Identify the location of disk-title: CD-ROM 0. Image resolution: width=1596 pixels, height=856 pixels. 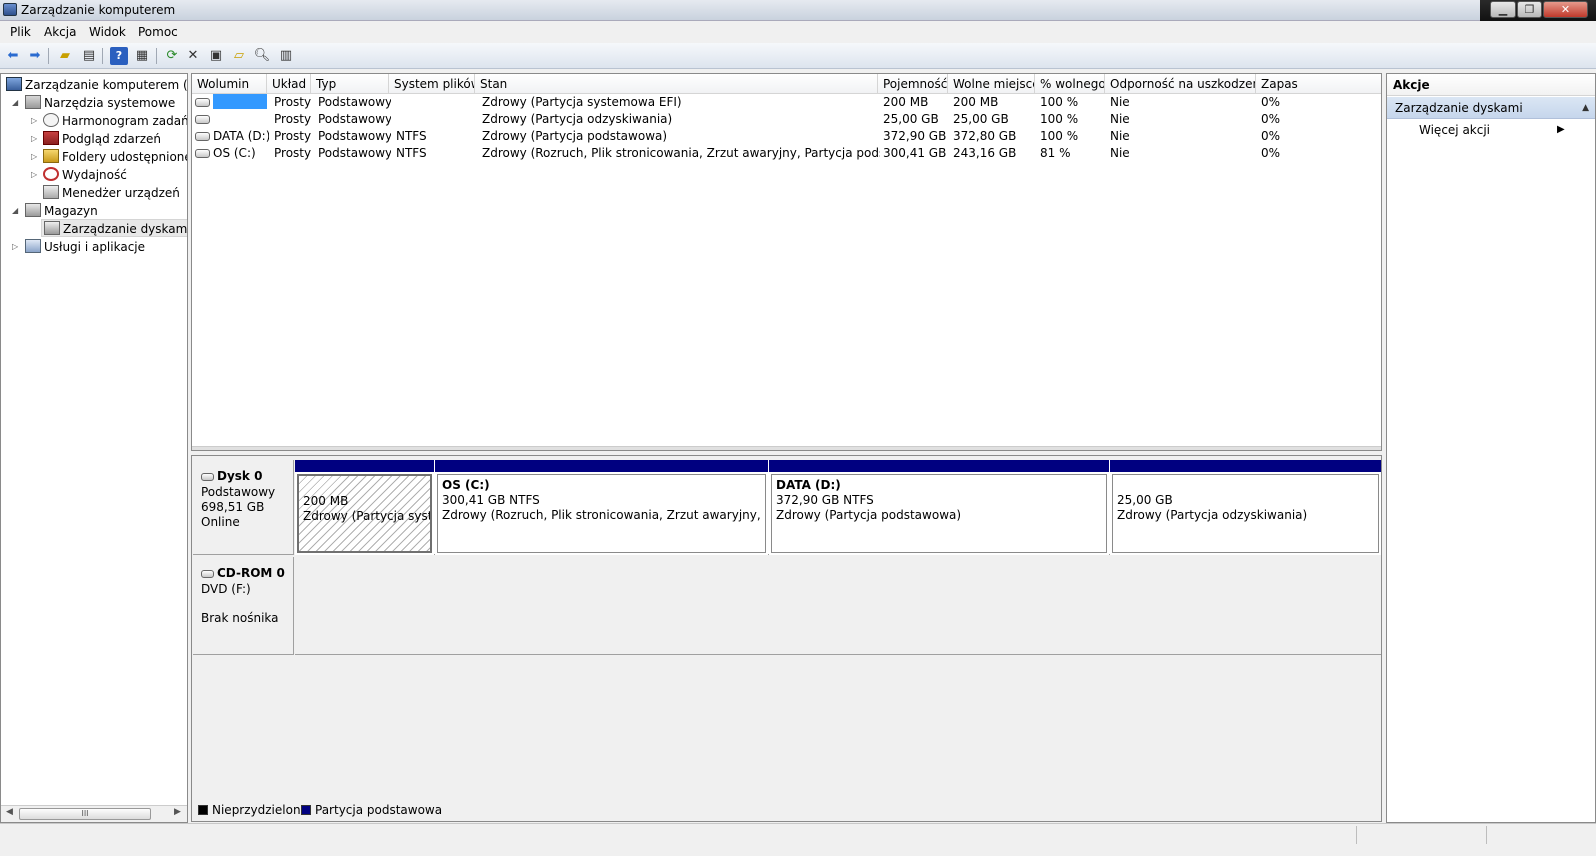
(243, 573).